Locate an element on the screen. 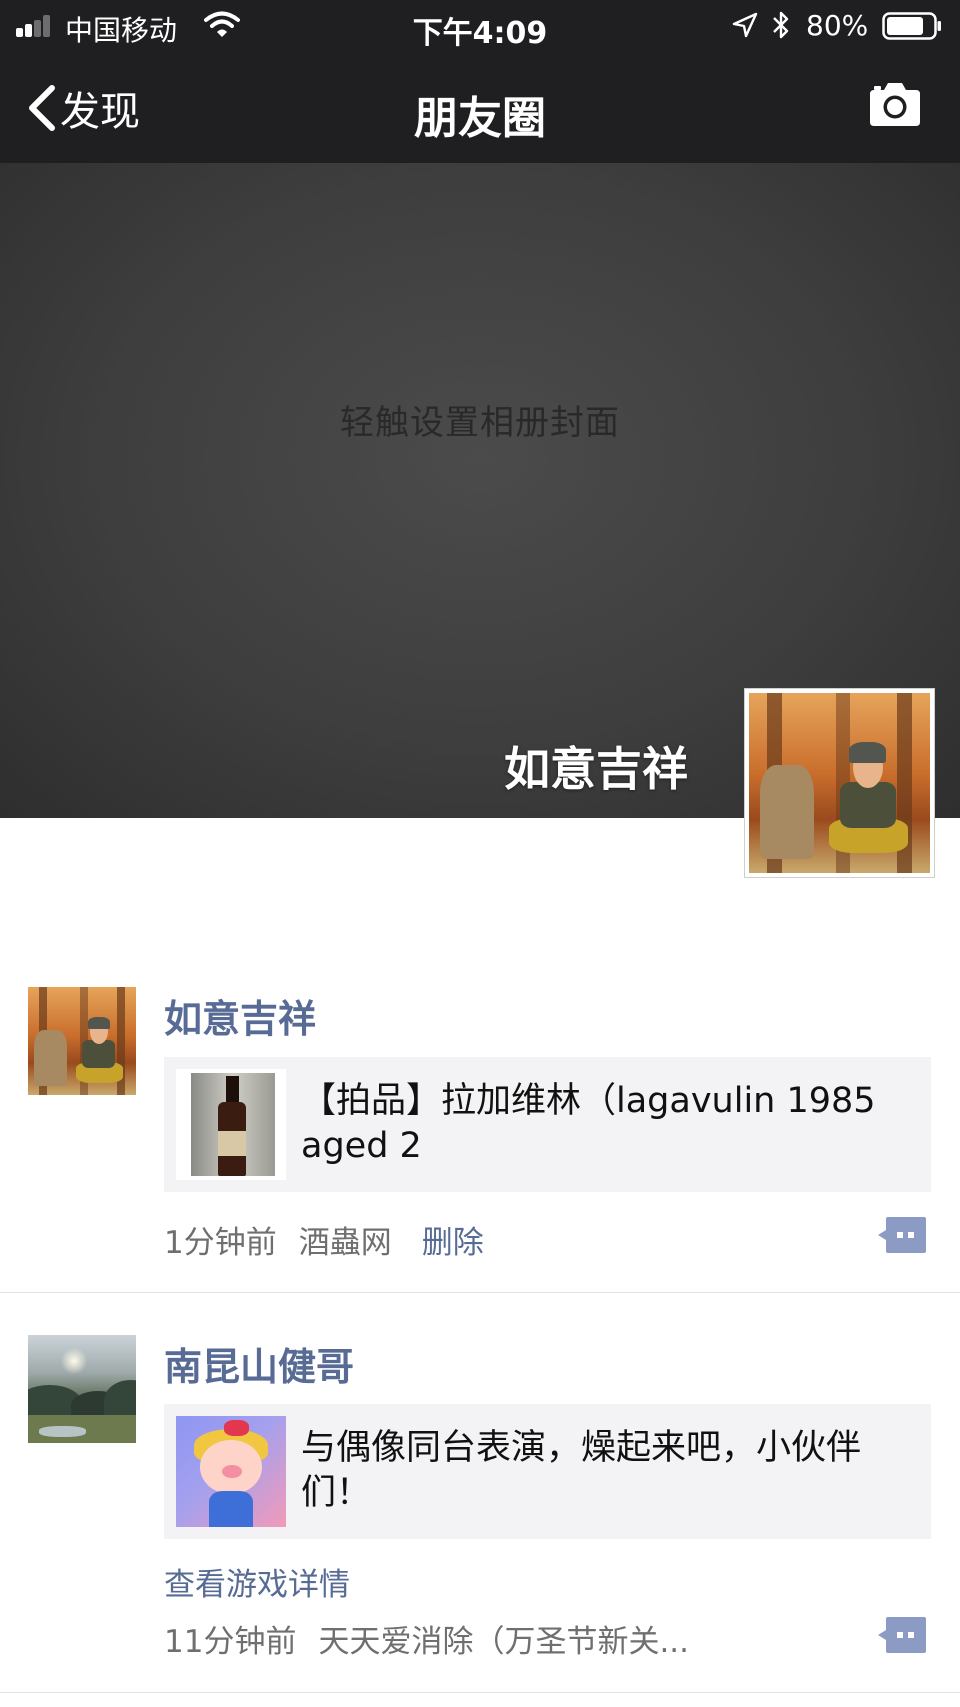  bluetooth-icon is located at coordinates (781, 25).